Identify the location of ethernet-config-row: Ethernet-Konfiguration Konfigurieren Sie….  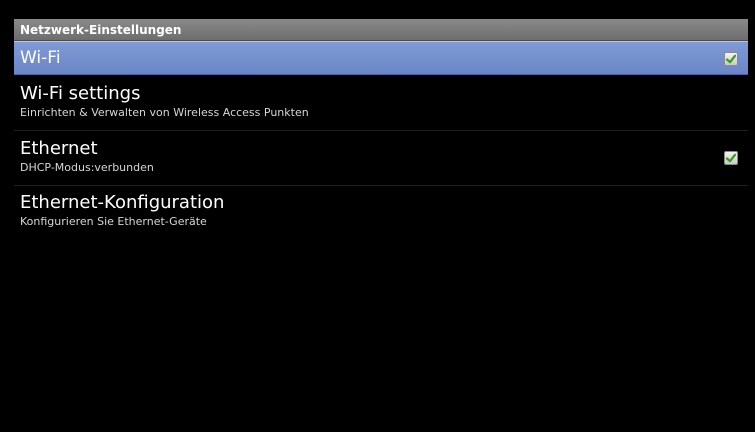
(381, 216).